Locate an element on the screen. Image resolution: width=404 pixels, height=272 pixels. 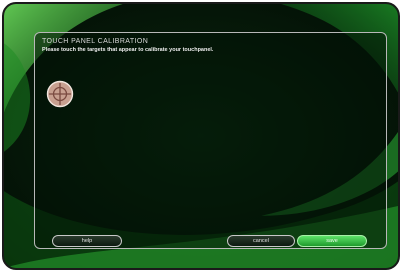
cancel-button: cancel is located at coordinates (261, 241).